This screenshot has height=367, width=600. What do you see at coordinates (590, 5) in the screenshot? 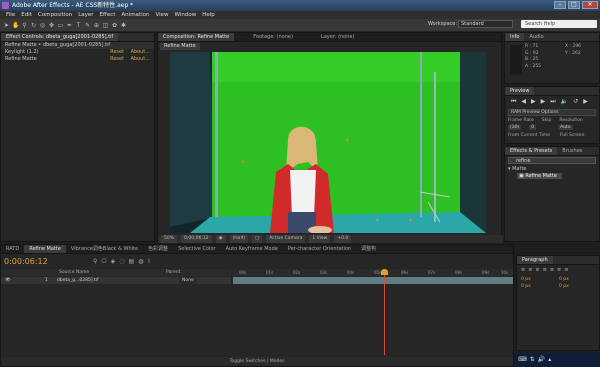
I see `close-button: ✕` at bounding box center [590, 5].